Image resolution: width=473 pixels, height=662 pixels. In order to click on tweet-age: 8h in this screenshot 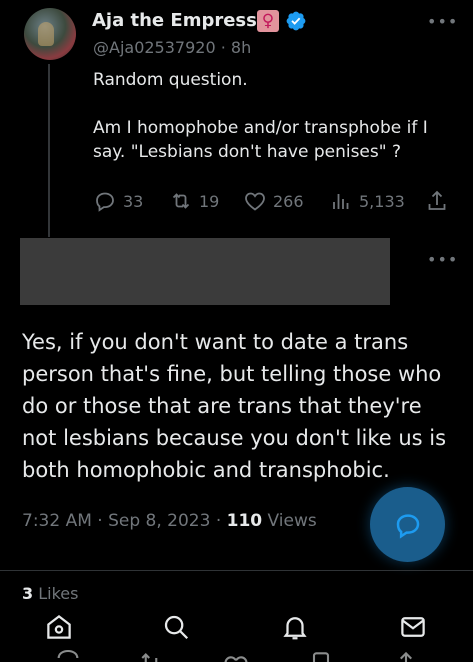, I will do `click(241, 47)`.